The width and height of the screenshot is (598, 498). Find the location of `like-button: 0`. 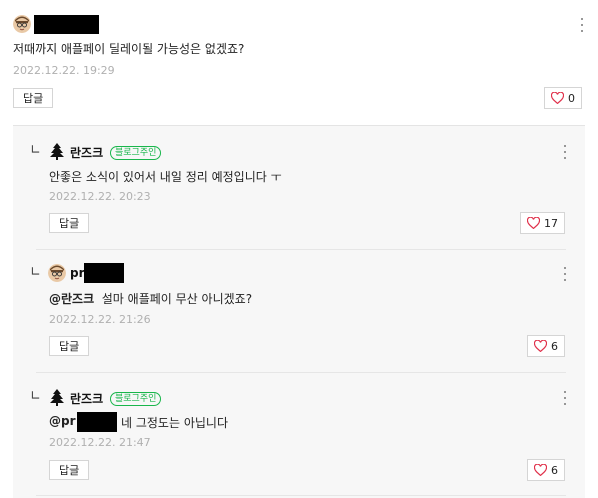

like-button: 0 is located at coordinates (563, 98).